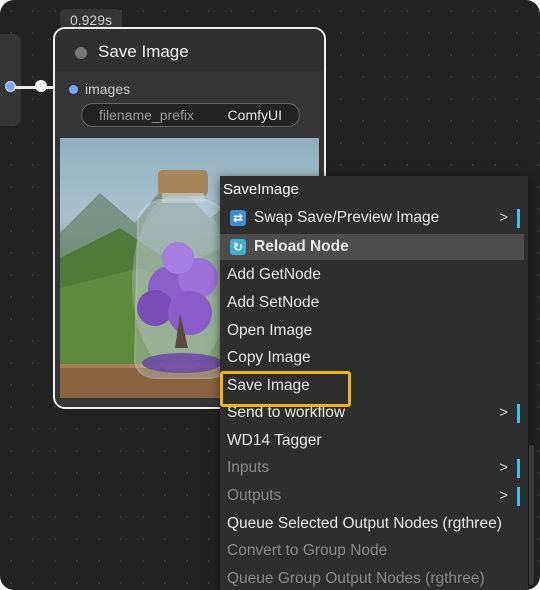 This screenshot has width=540, height=590. I want to click on menu-item-convert-to-group-node: Convert to Group Node, so click(372, 551).